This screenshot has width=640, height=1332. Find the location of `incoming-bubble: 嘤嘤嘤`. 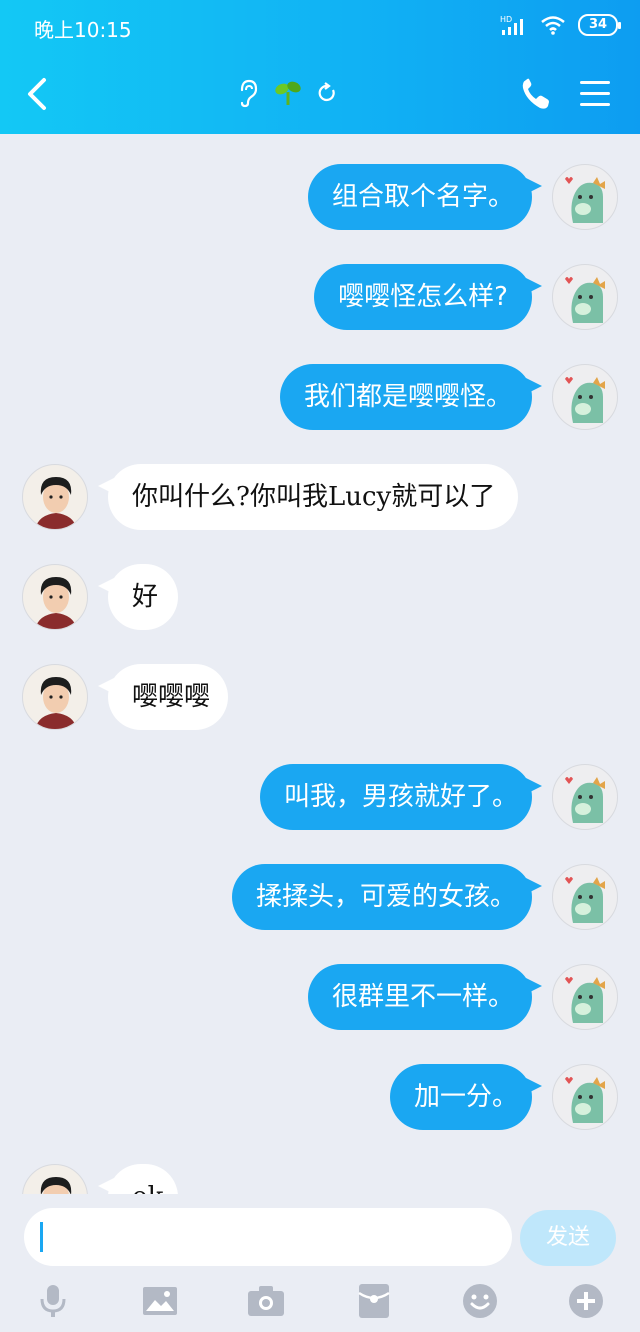

incoming-bubble: 嘤嘤嘤 is located at coordinates (163, 697).